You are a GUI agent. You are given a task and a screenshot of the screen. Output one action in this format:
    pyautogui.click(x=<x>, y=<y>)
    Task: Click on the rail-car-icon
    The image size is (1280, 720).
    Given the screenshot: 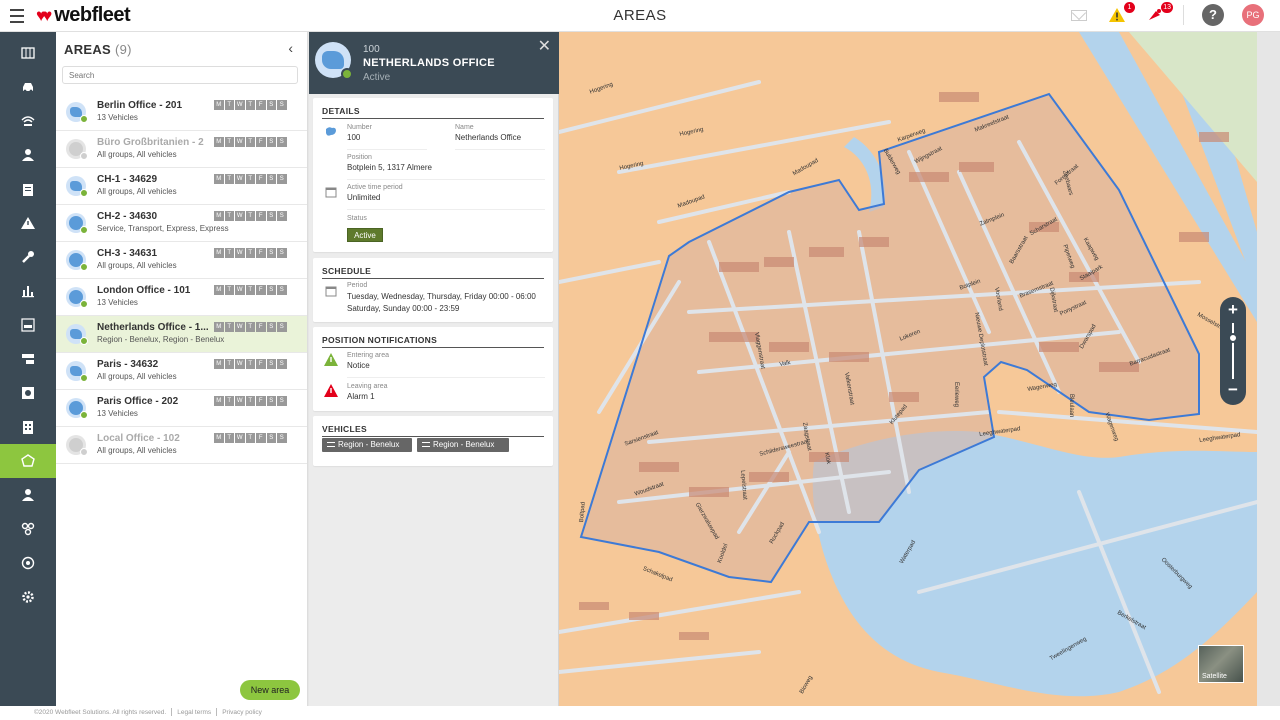 What is the action you would take?
    pyautogui.click(x=28, y=87)
    